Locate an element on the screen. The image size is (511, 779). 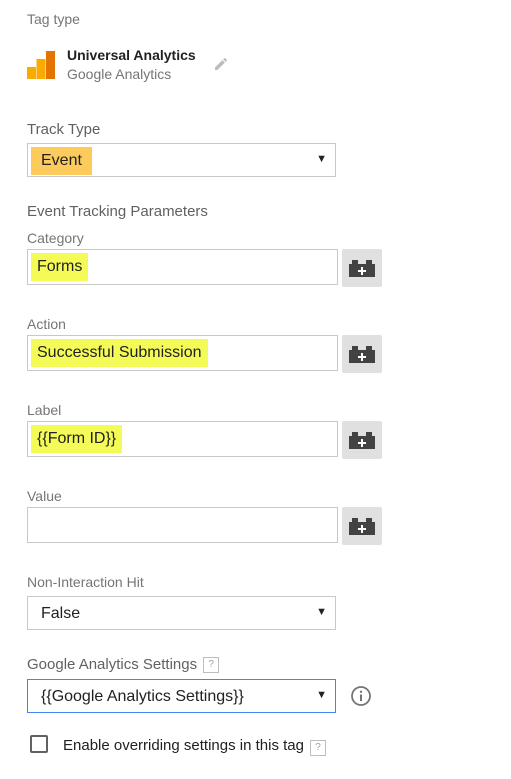
track-type-label: Track Type is located at coordinates (64, 129).